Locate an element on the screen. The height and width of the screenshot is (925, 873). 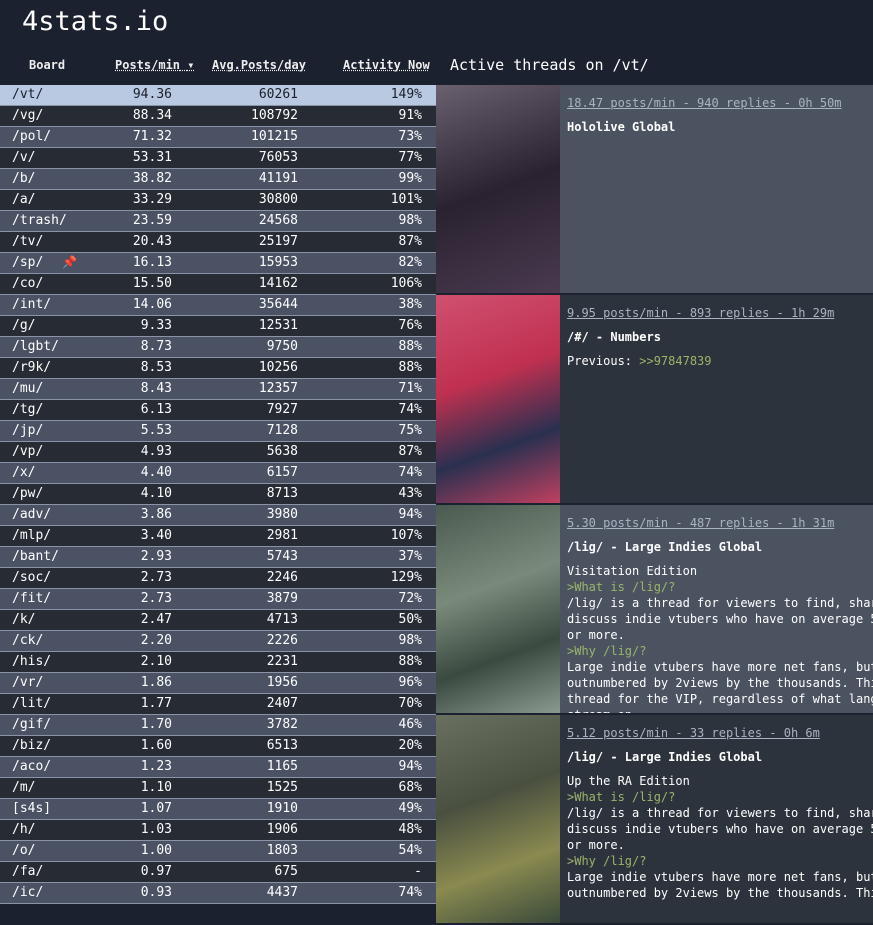
board-row: /ic/0.93 4437 74% is located at coordinates (218, 893).